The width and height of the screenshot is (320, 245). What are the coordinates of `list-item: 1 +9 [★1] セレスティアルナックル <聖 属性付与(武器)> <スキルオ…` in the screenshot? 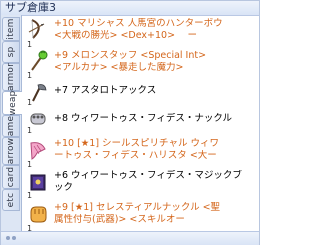 It's located at (140, 215).